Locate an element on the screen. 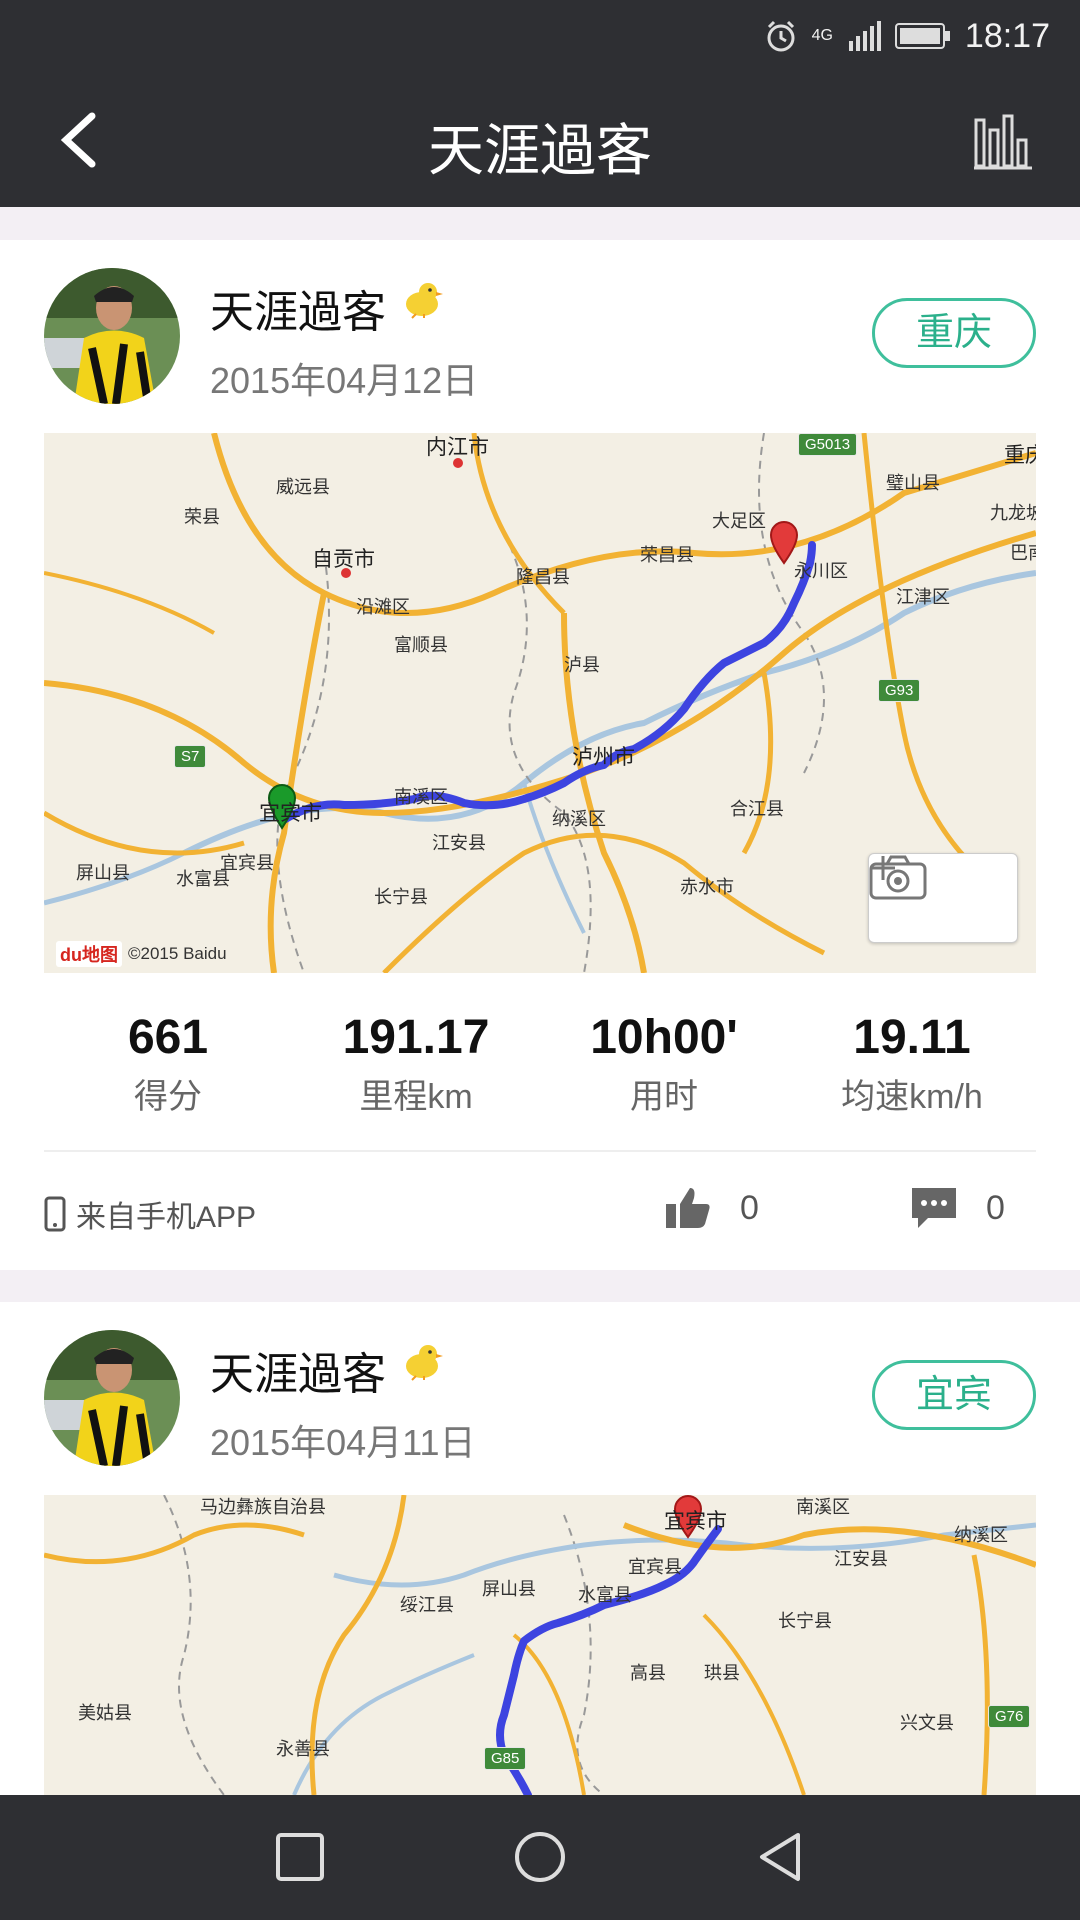 The width and height of the screenshot is (1080, 1922). copyright-text: ©2015 Baidu is located at coordinates (177, 953).